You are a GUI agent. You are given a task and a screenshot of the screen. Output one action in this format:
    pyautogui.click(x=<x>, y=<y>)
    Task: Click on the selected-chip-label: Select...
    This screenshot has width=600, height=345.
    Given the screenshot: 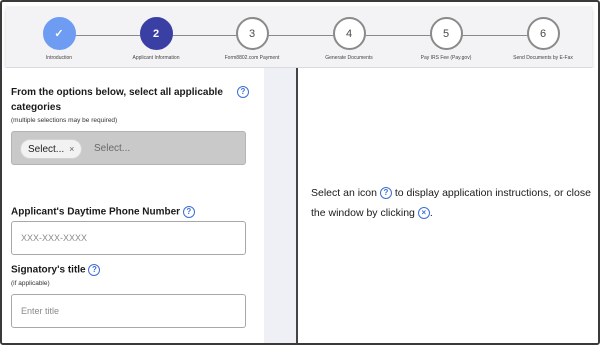 What is the action you would take?
    pyautogui.click(x=46, y=149)
    